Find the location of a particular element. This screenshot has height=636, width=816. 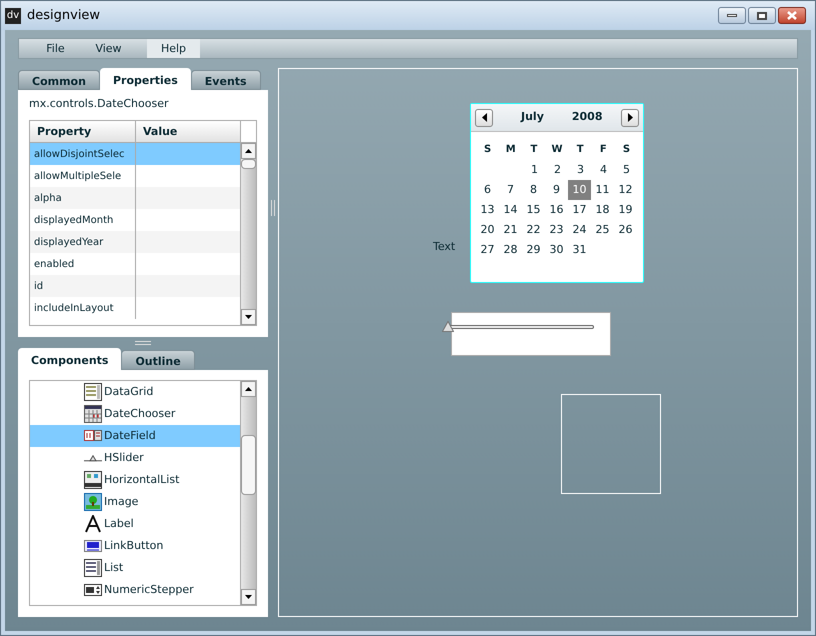

component-item: HorizontalList is located at coordinates (135, 480).